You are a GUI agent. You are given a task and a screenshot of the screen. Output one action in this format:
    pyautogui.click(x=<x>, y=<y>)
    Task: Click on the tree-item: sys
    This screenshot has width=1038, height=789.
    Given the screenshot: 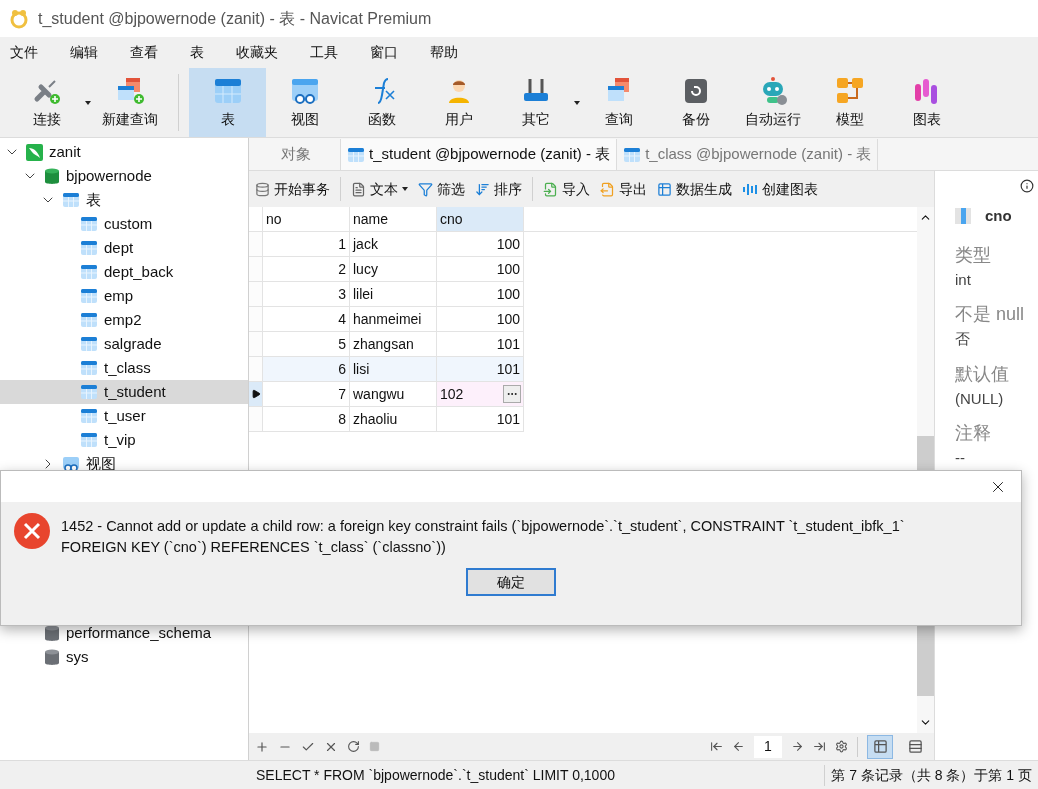 What is the action you would take?
    pyautogui.click(x=124, y=657)
    